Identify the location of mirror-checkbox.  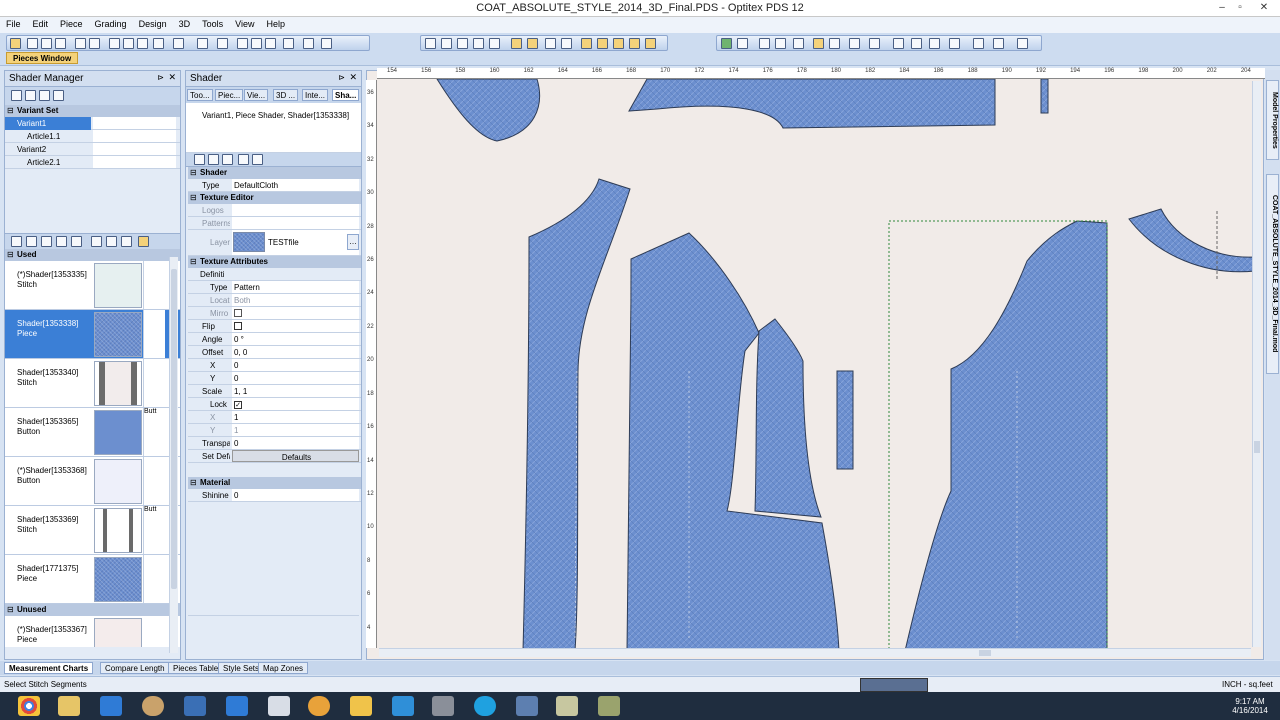
(238, 313).